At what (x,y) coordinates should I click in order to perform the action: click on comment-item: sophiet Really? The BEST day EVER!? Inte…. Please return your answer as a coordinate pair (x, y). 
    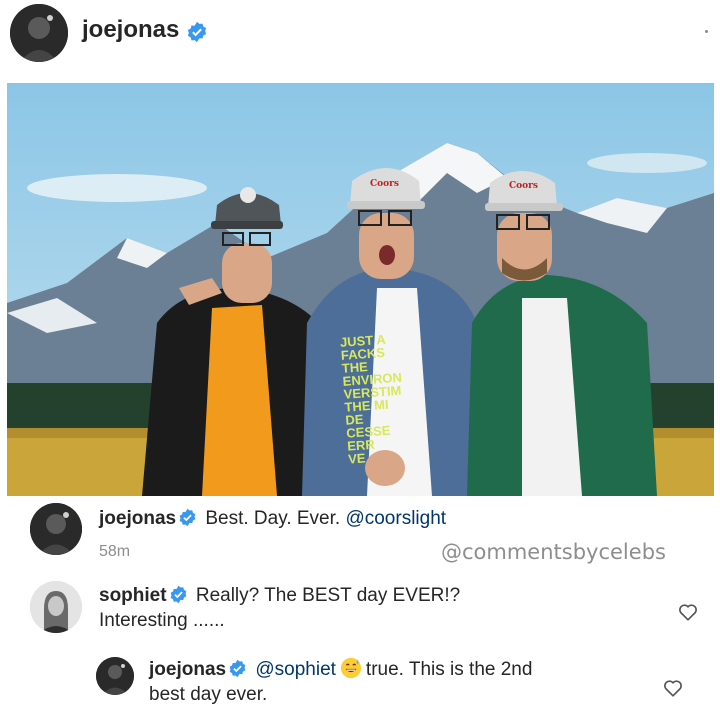
    Looking at the image, I should click on (369, 608).